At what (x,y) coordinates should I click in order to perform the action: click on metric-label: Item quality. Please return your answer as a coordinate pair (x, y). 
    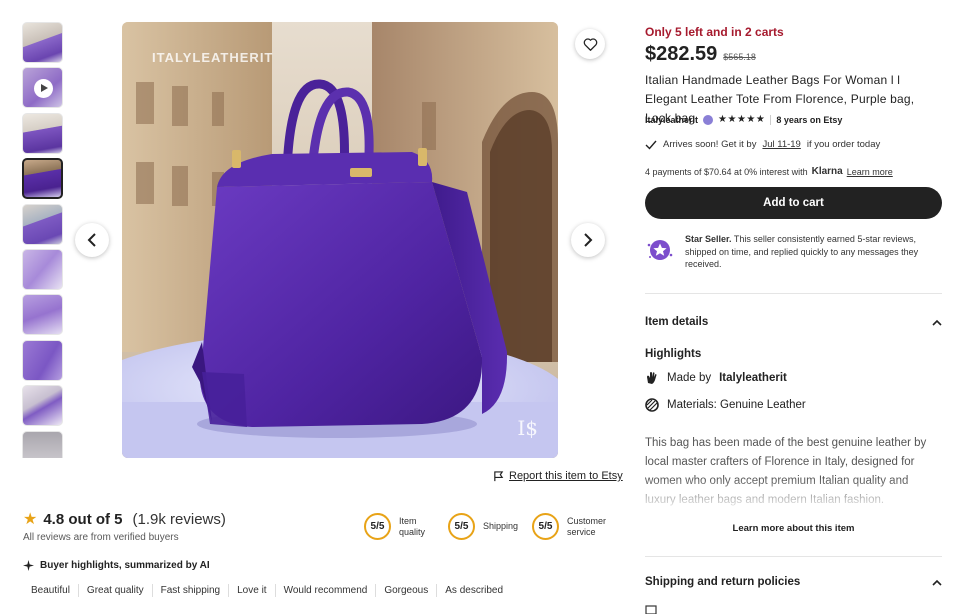
    Looking at the image, I should click on (412, 526).